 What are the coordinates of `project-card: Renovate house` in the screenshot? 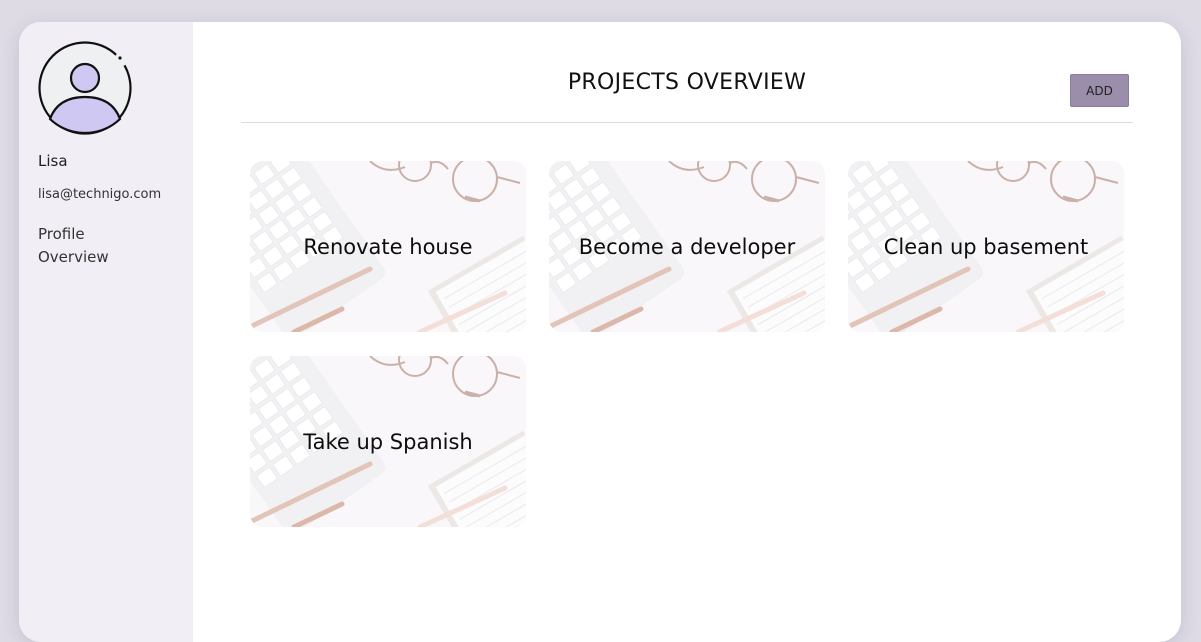 It's located at (388, 246).